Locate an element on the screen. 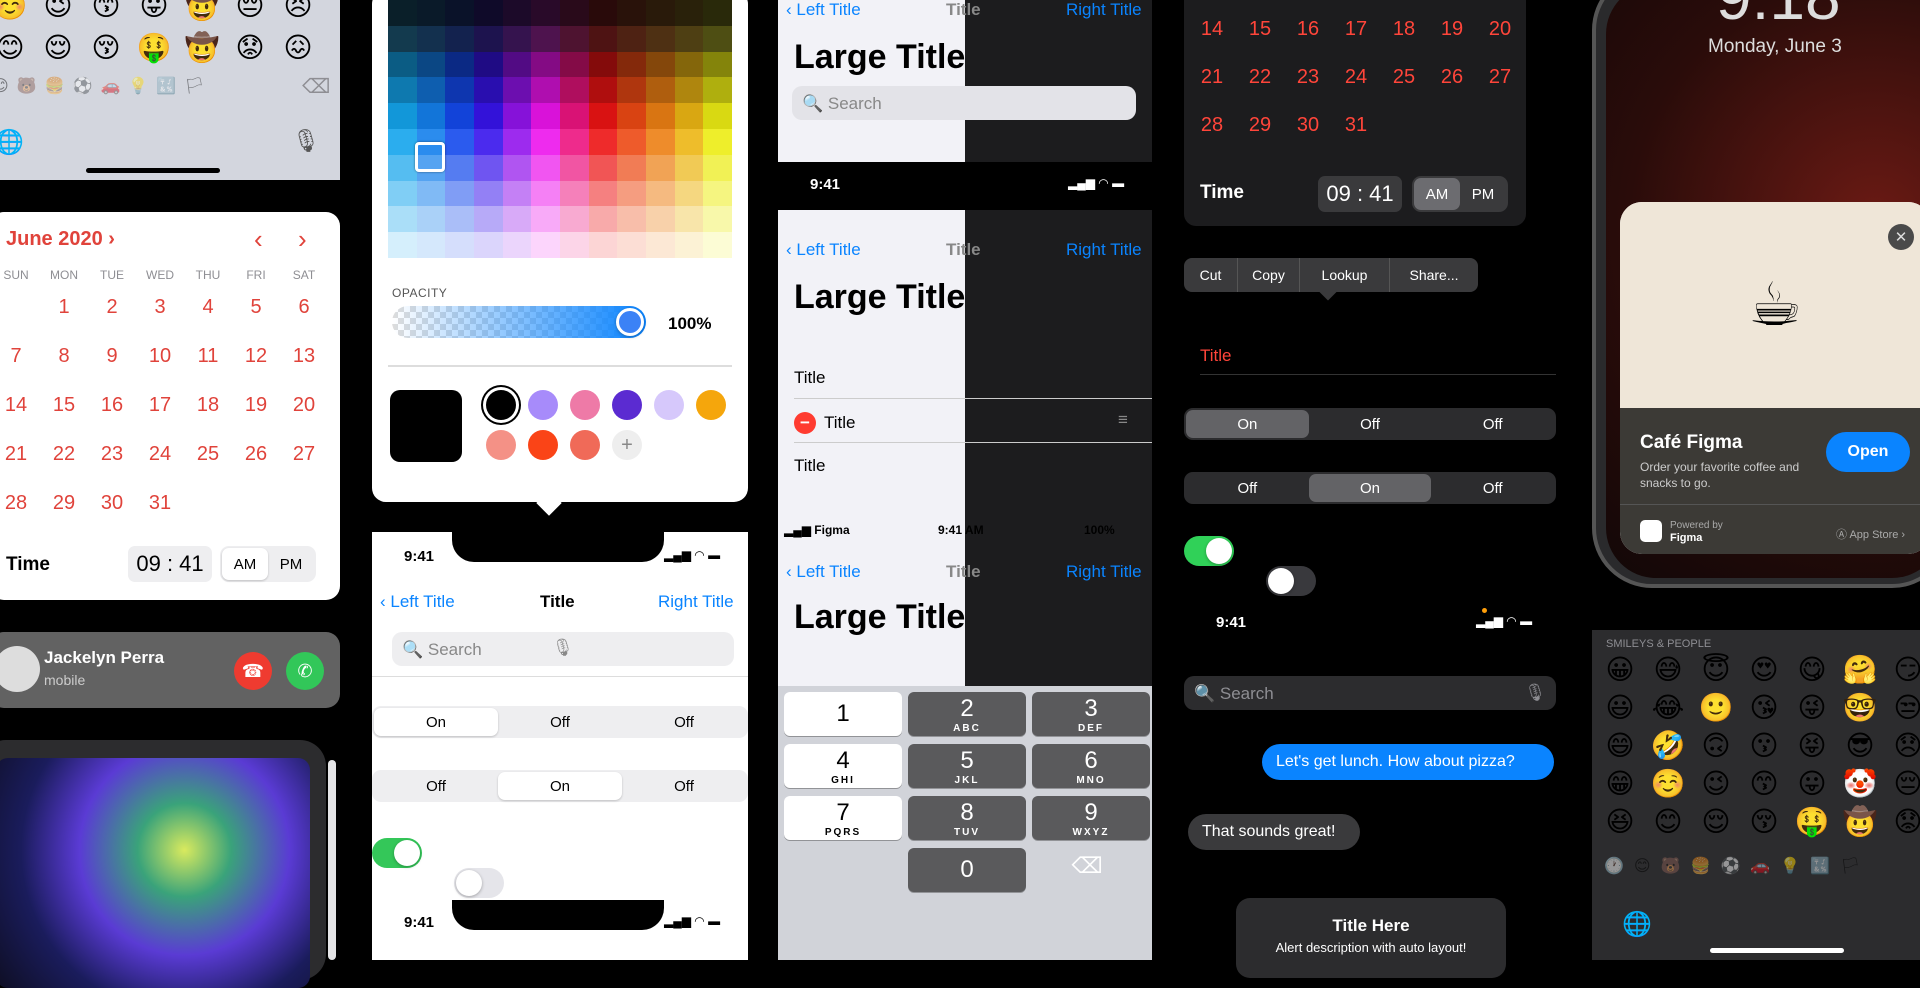  emoji-key: 😁 is located at coordinates (1620, 789).